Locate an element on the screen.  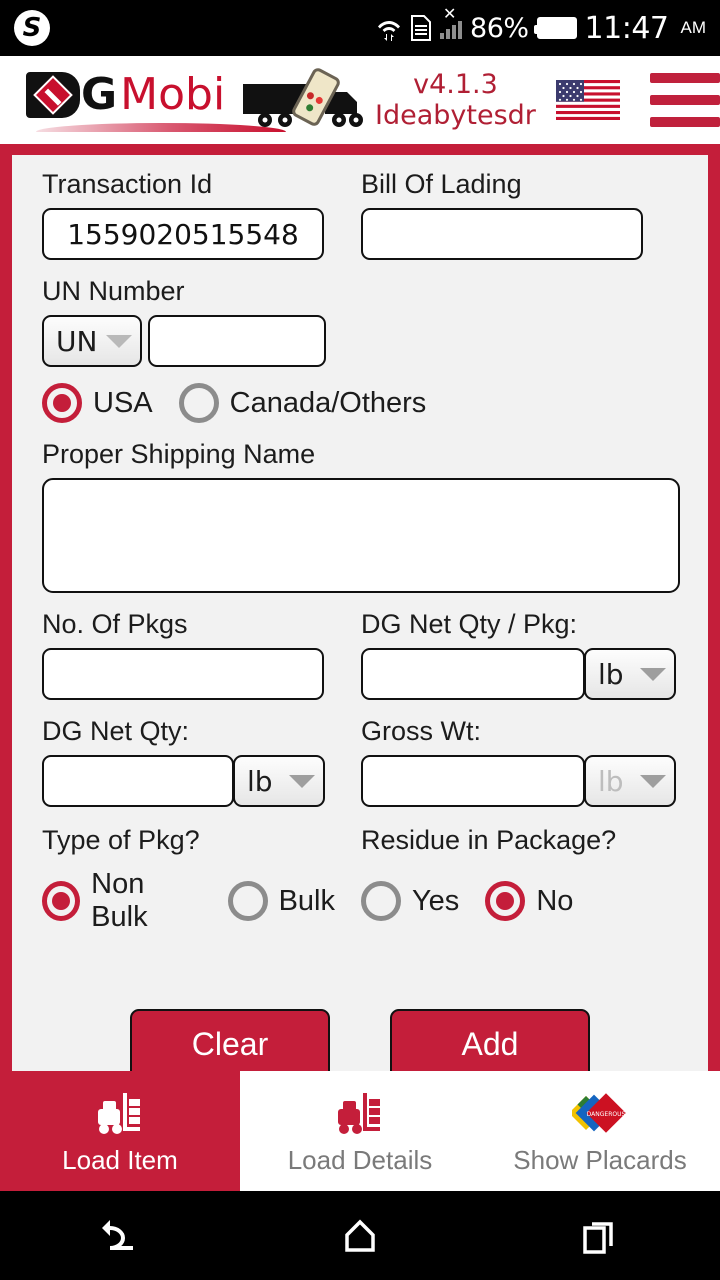
proper-shipping-name-label: Proper Shipping Name is located at coordinates (179, 454).